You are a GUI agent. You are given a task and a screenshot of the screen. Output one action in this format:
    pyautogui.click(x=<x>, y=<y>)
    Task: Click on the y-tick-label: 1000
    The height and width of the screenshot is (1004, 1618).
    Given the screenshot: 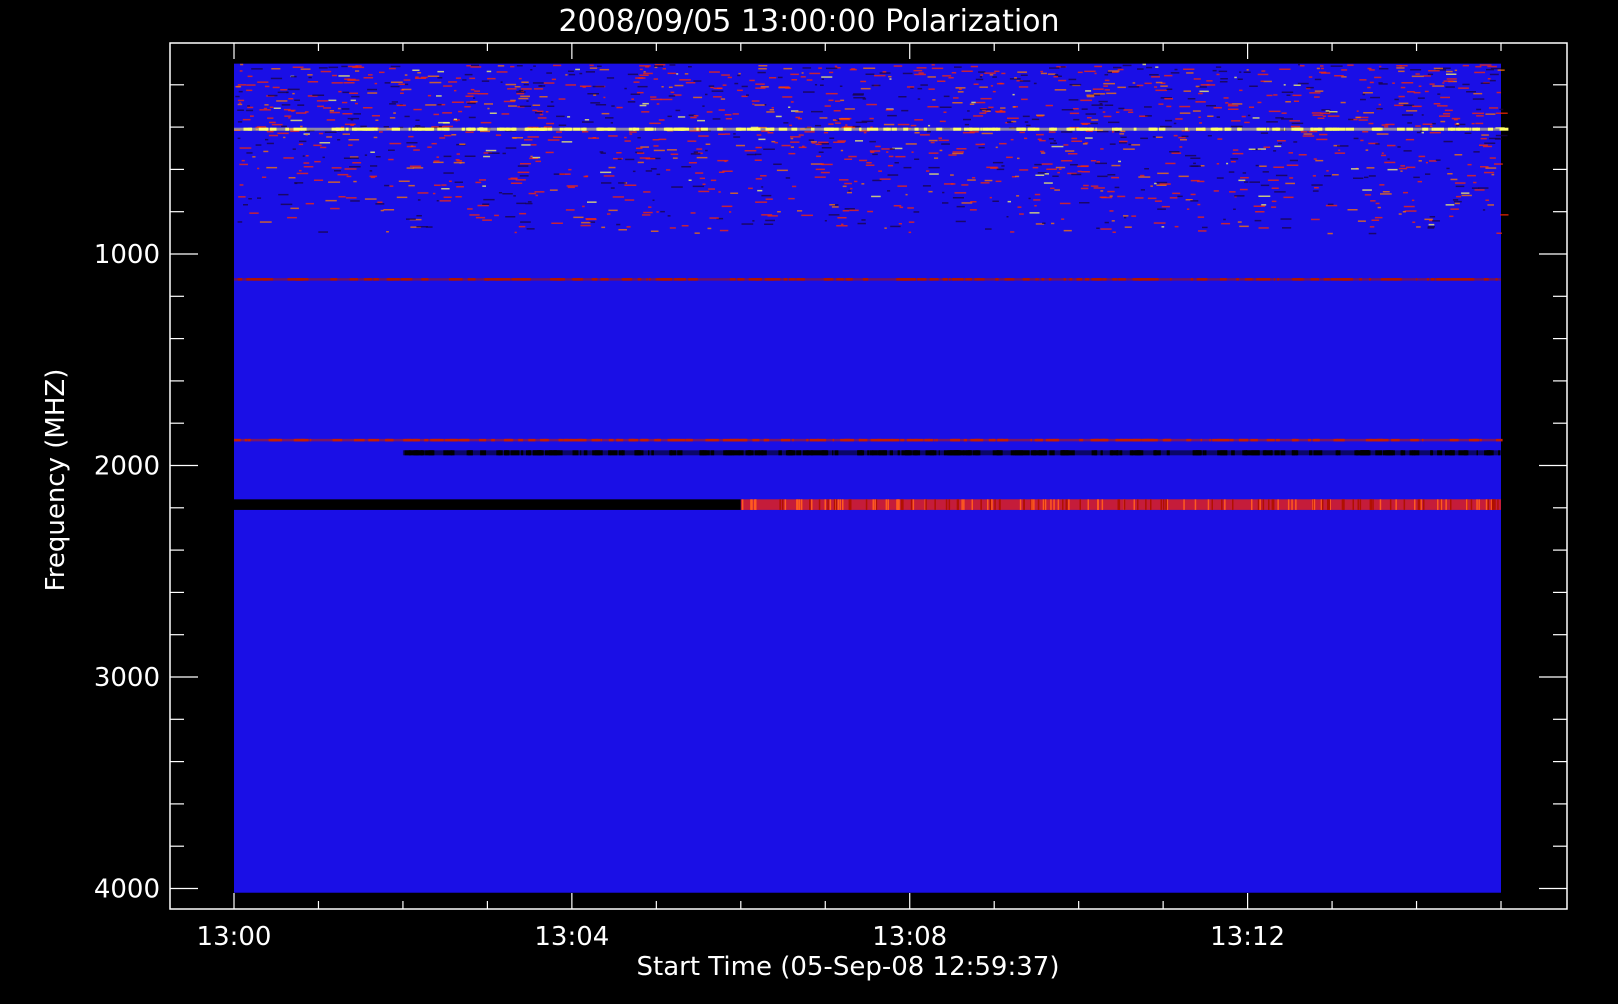 What is the action you would take?
    pyautogui.click(x=127, y=255)
    